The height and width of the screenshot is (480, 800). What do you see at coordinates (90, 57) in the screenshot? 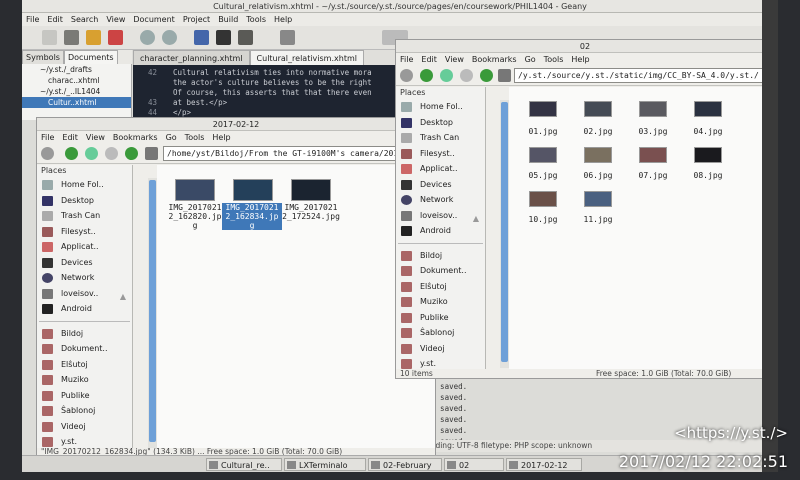
I see `tab-documents: Documents` at bounding box center [90, 57].